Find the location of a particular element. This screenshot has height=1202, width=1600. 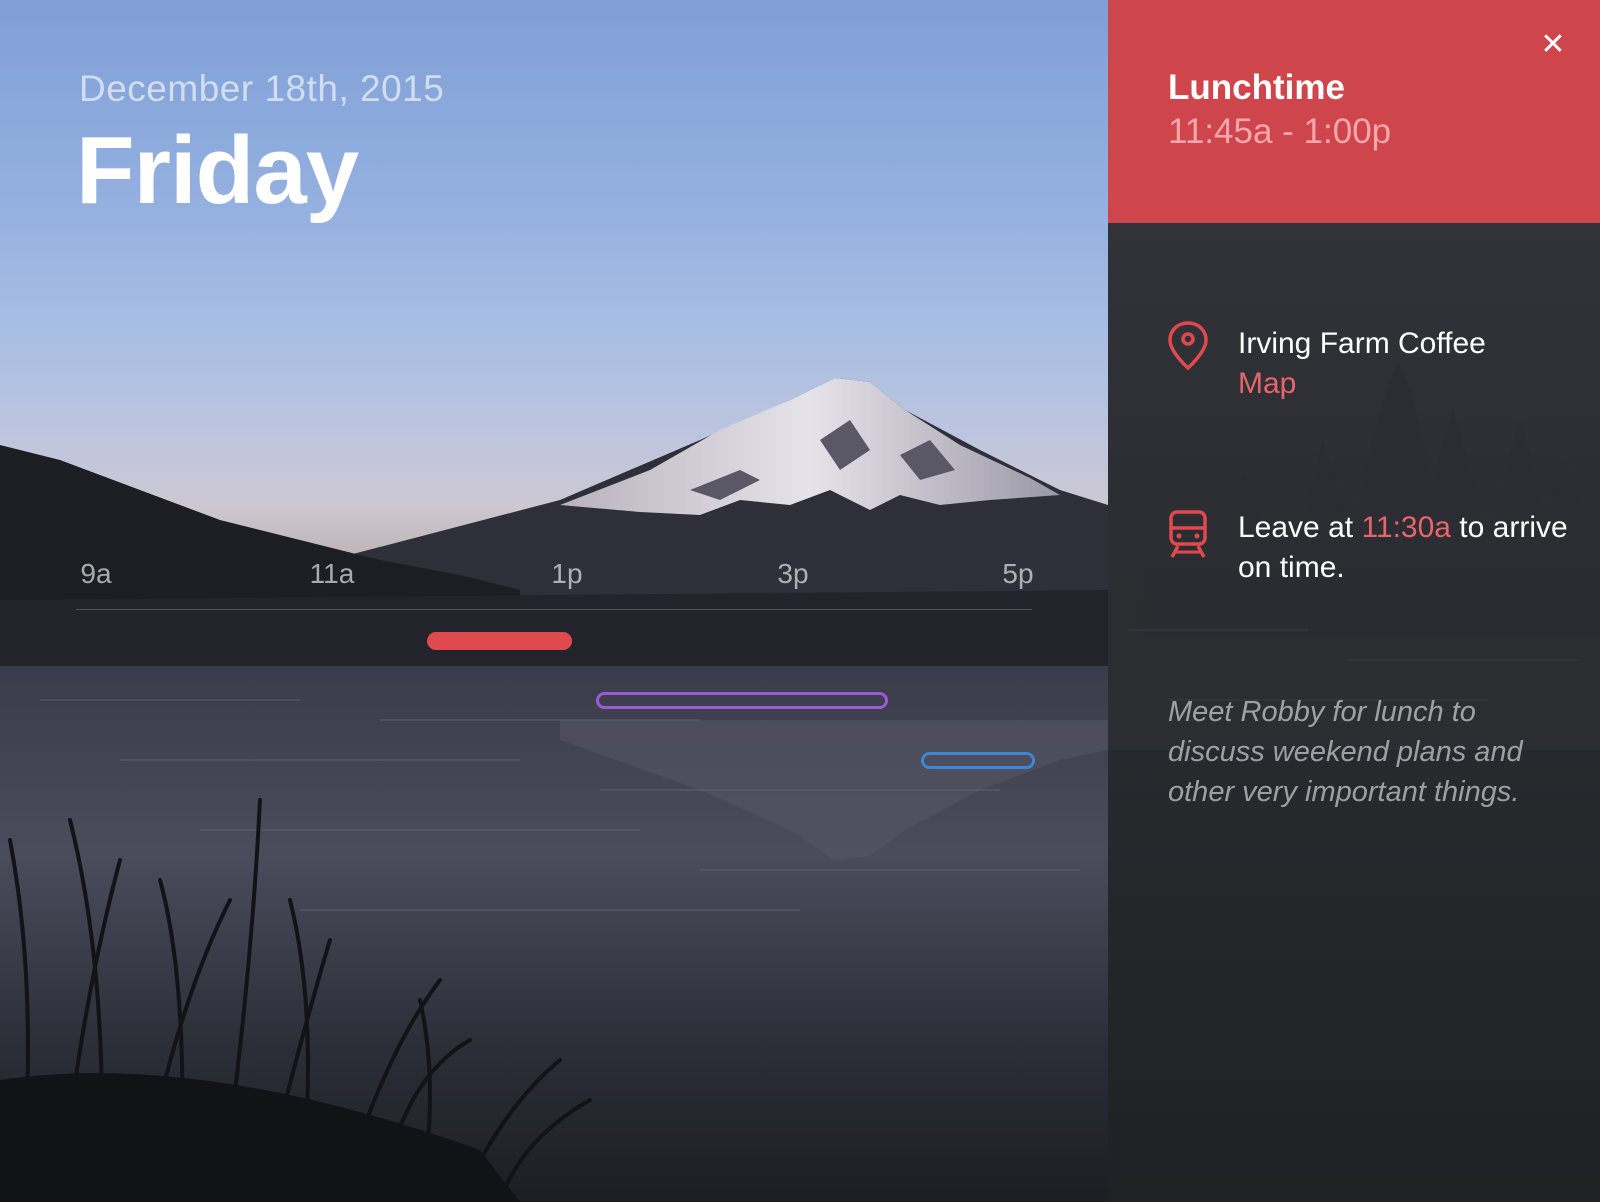

close-button: ✕ is located at coordinates (1553, 45).